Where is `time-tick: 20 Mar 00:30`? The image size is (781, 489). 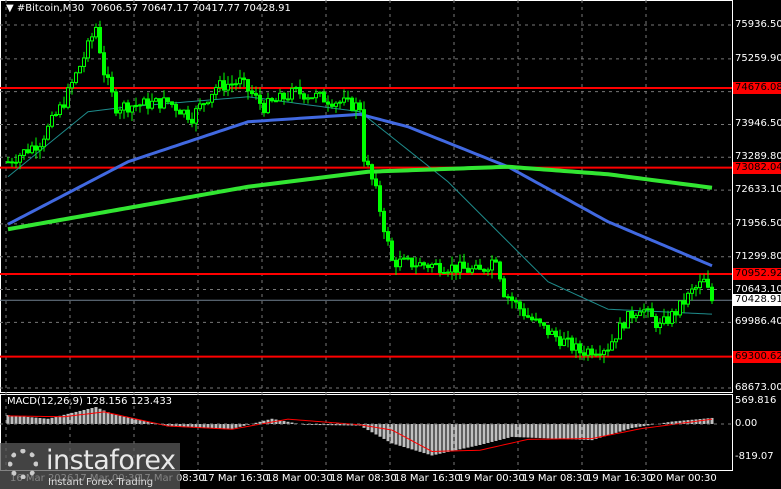
time-tick: 20 Mar 00:30 is located at coordinates (683, 478).